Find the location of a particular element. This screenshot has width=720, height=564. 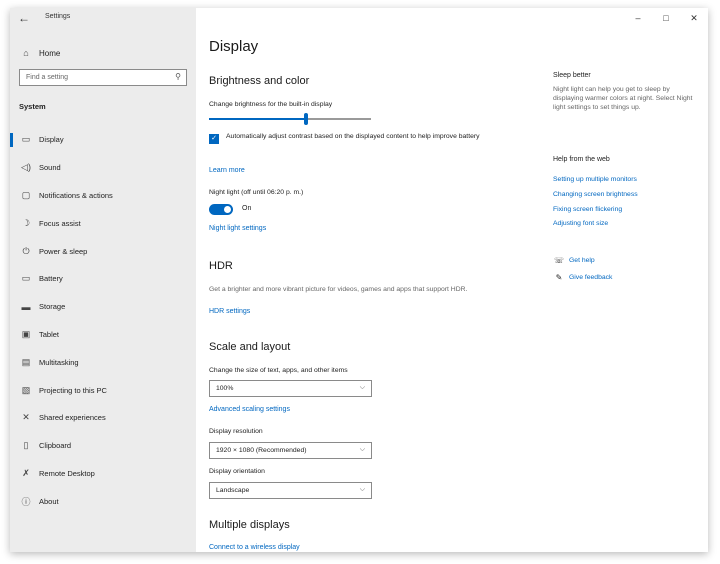

sidebar-item-label: Notifications & actions is located at coordinates (76, 195).